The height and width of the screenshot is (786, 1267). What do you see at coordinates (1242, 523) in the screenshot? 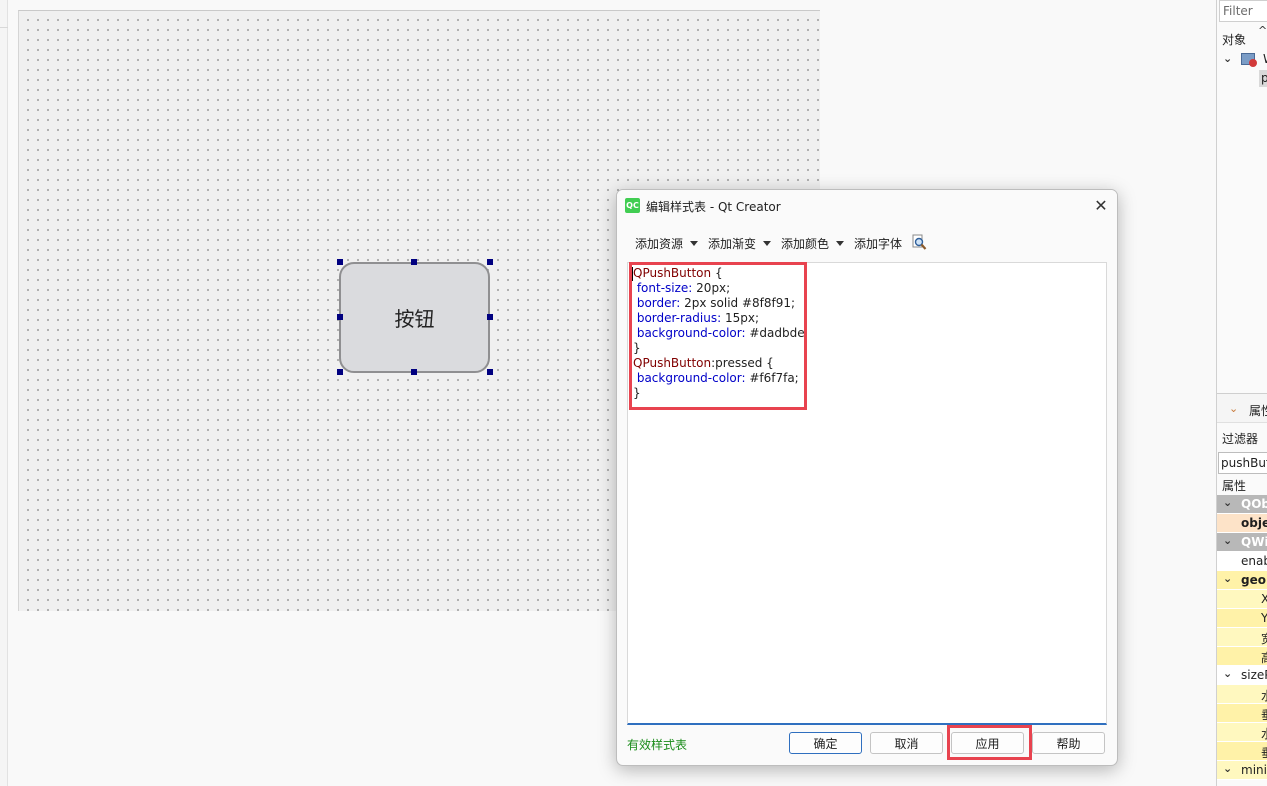
I see `property-row: objectName` at bounding box center [1242, 523].